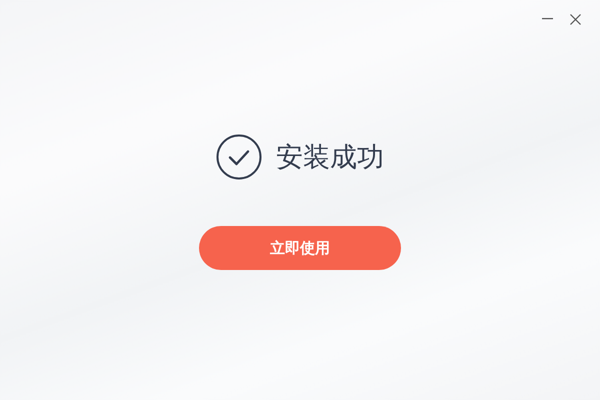 This screenshot has width=600, height=400. I want to click on success-title: 安装成功, so click(330, 158).